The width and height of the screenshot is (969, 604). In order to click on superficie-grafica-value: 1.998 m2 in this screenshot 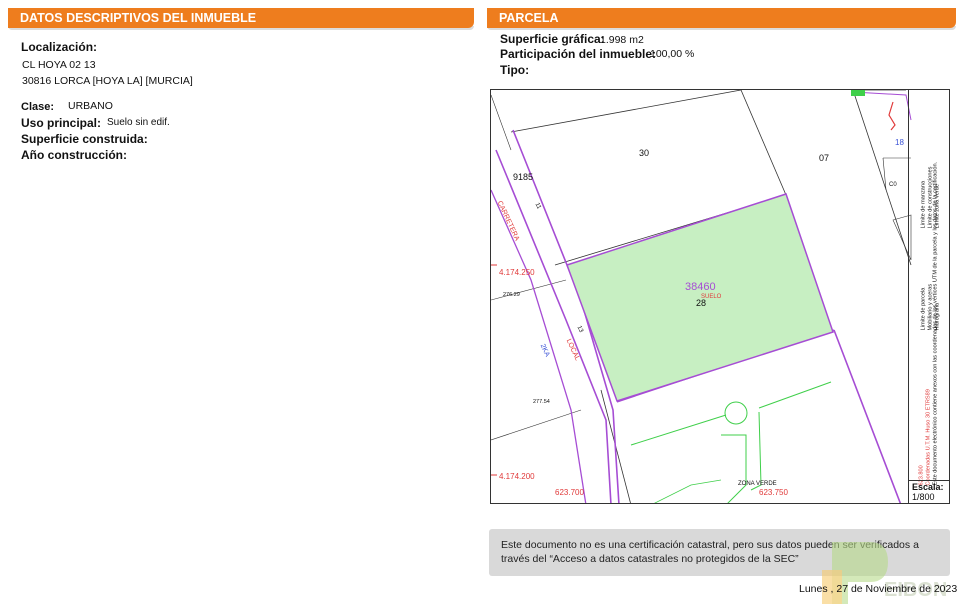, I will do `click(622, 40)`.